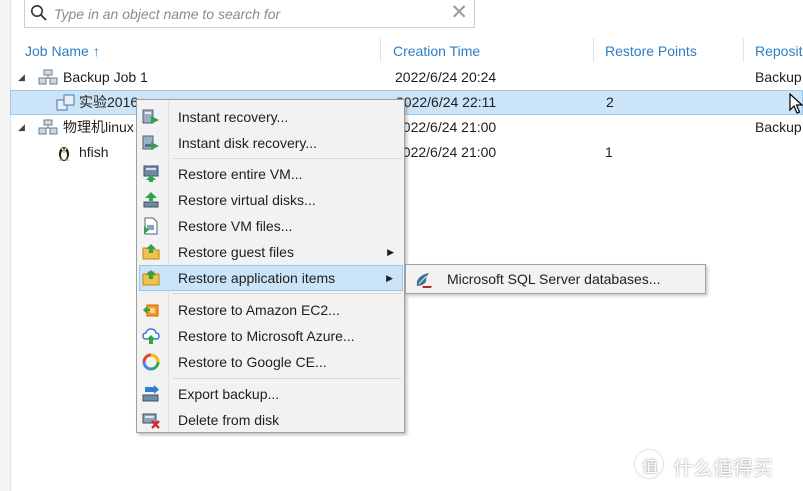 The width and height of the screenshot is (803, 491). I want to click on clear-search-icon: ✕, so click(459, 13).